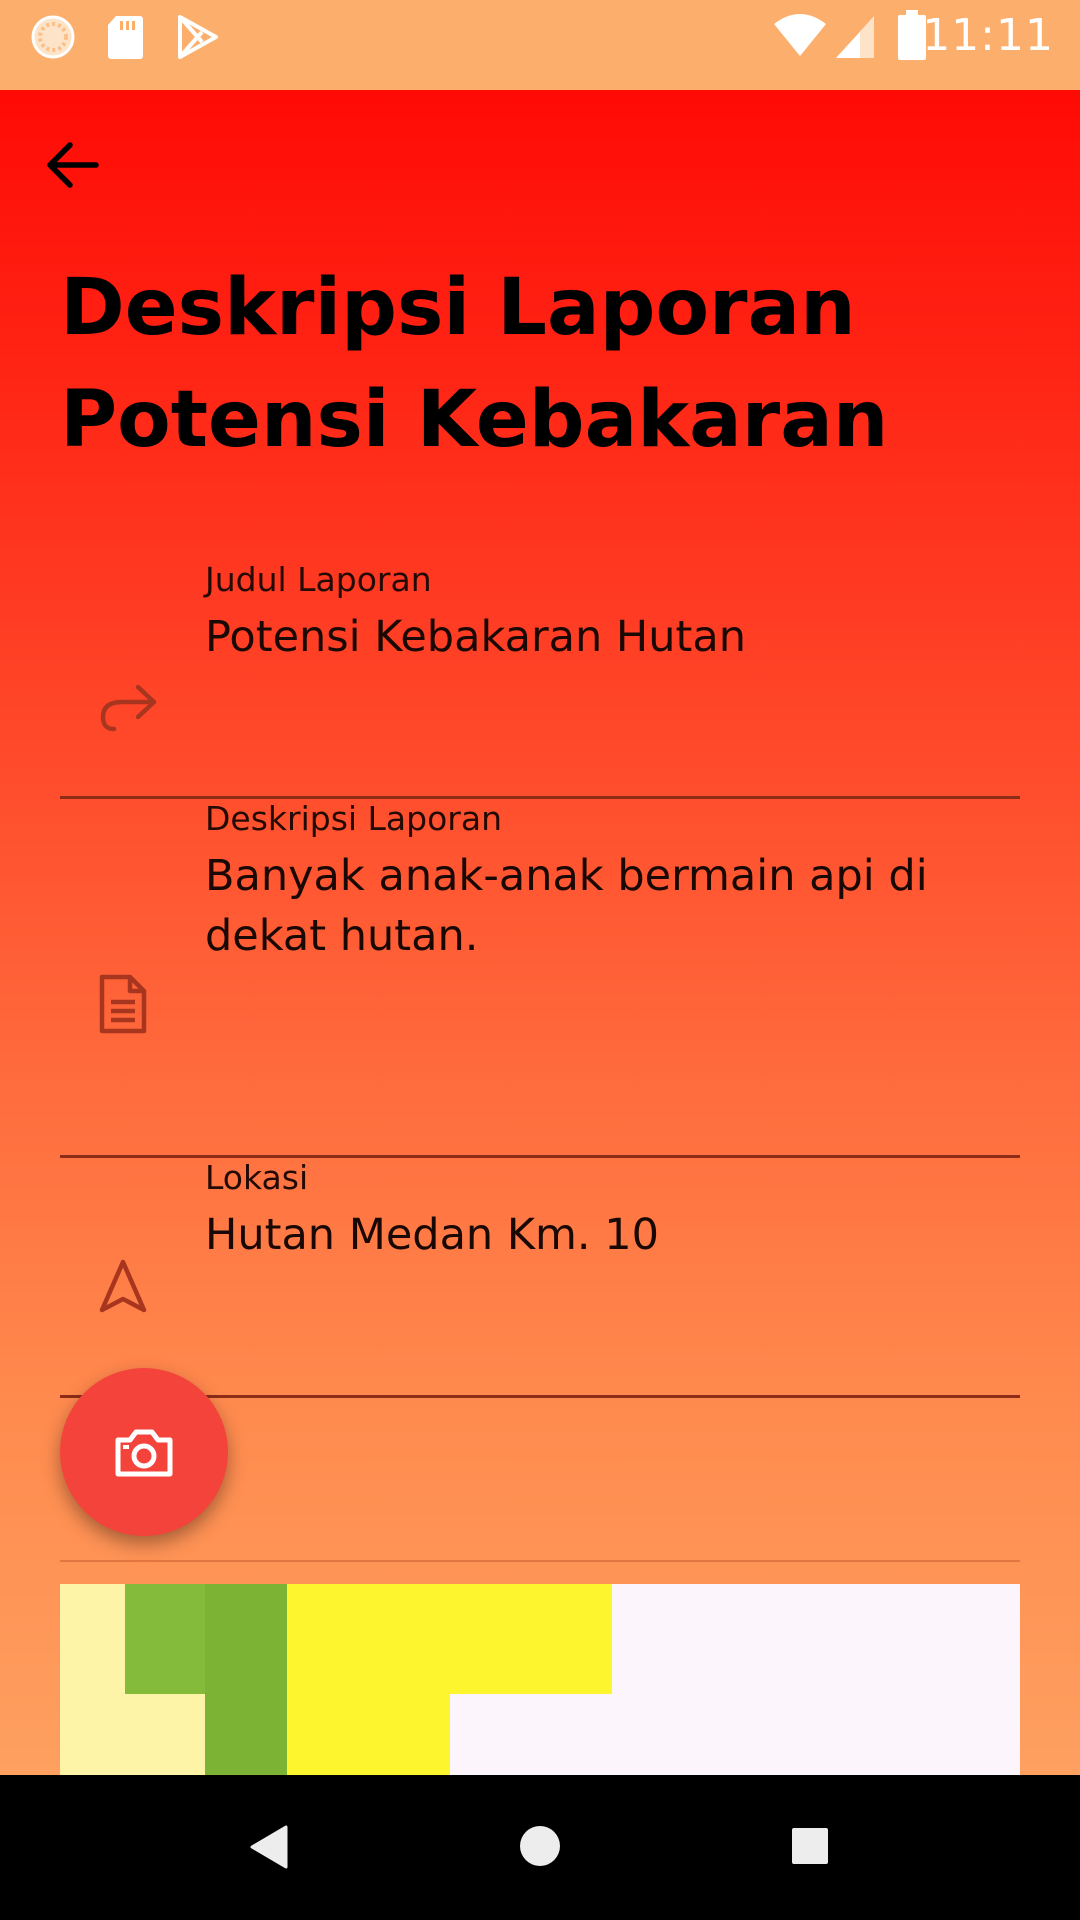 Image resolution: width=1080 pixels, height=1920 pixels. Describe the element at coordinates (318, 579) in the screenshot. I see `judul-laporan-label: Judul Laporan` at that location.